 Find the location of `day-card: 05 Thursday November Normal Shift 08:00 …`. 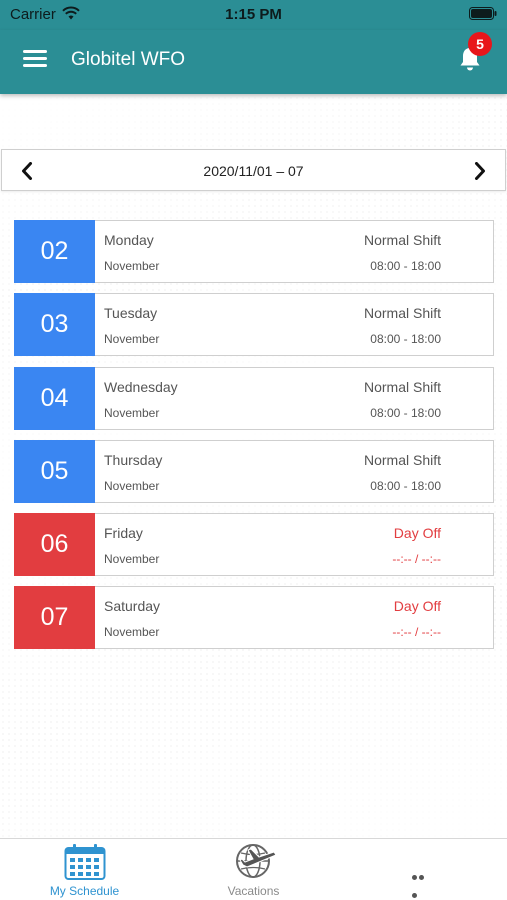

day-card: 05 Thursday November Normal Shift 08:00 … is located at coordinates (254, 471).